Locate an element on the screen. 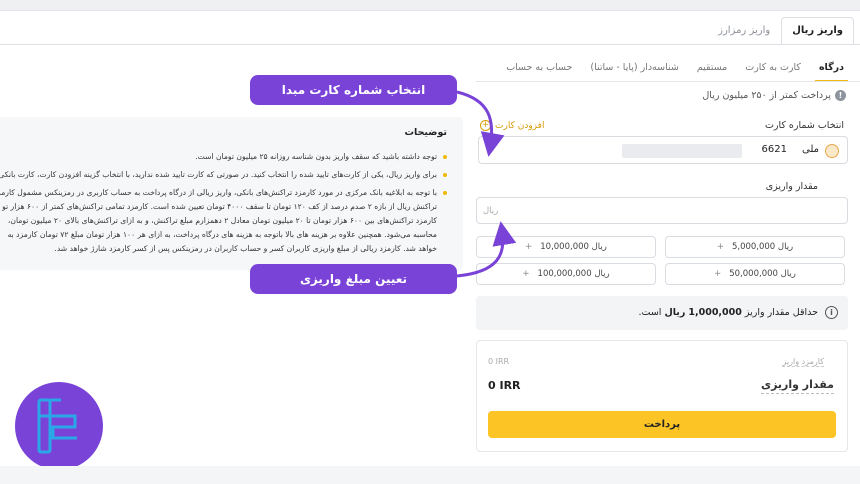 This screenshot has height=484, width=860. arrow-to-card-select is located at coordinates (480, 123).